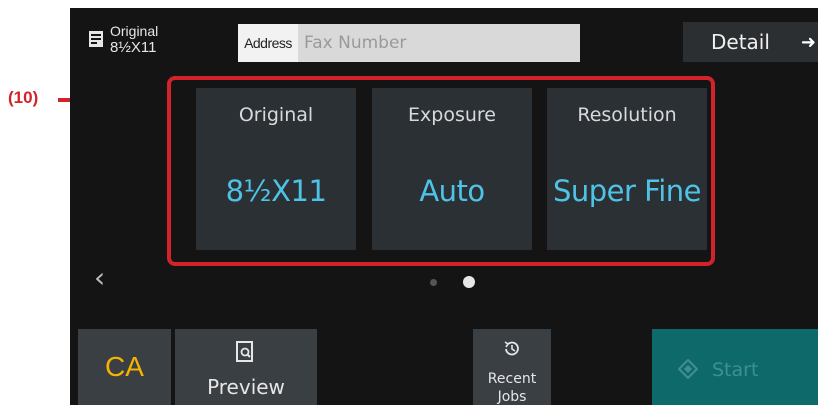  Describe the element at coordinates (512, 387) in the screenshot. I see `recent-jobs-label: Recent Jobs` at that location.